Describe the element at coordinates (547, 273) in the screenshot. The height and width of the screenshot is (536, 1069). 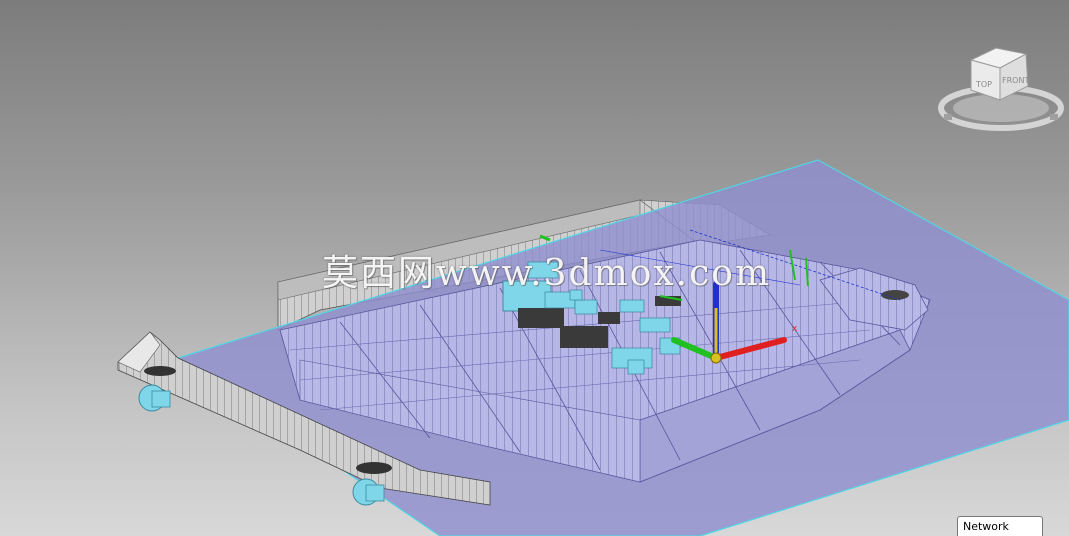
I see `watermark-text: 莫西网www.3dmox.com` at that location.